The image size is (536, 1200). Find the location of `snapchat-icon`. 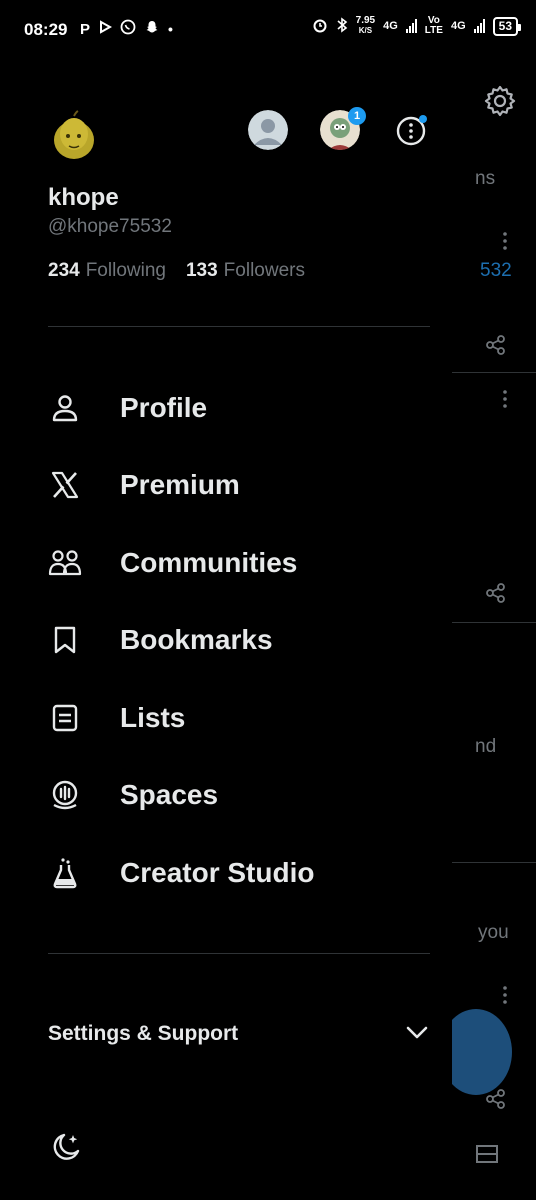

snapchat-icon is located at coordinates (152, 29).